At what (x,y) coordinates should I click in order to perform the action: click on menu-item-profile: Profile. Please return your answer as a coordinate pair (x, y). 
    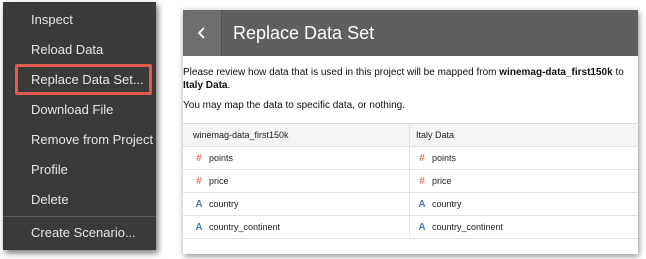
    Looking at the image, I should click on (79, 170).